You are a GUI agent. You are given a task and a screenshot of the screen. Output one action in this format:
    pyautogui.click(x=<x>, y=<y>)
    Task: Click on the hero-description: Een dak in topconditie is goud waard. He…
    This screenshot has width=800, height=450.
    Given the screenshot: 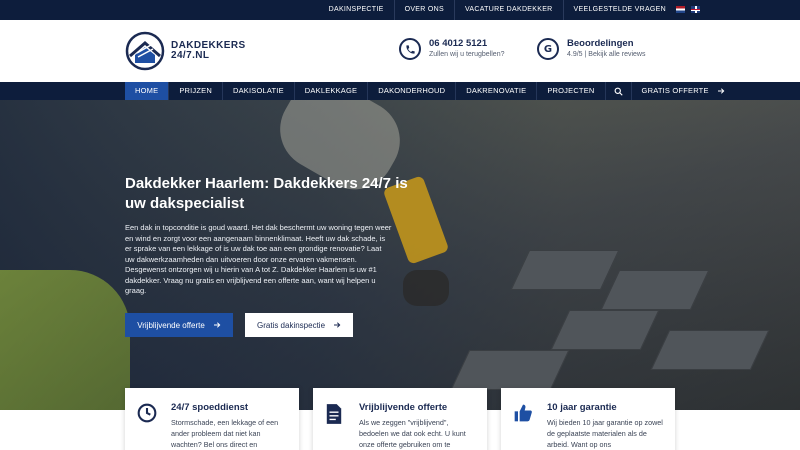 What is the action you would take?
    pyautogui.click(x=258, y=259)
    